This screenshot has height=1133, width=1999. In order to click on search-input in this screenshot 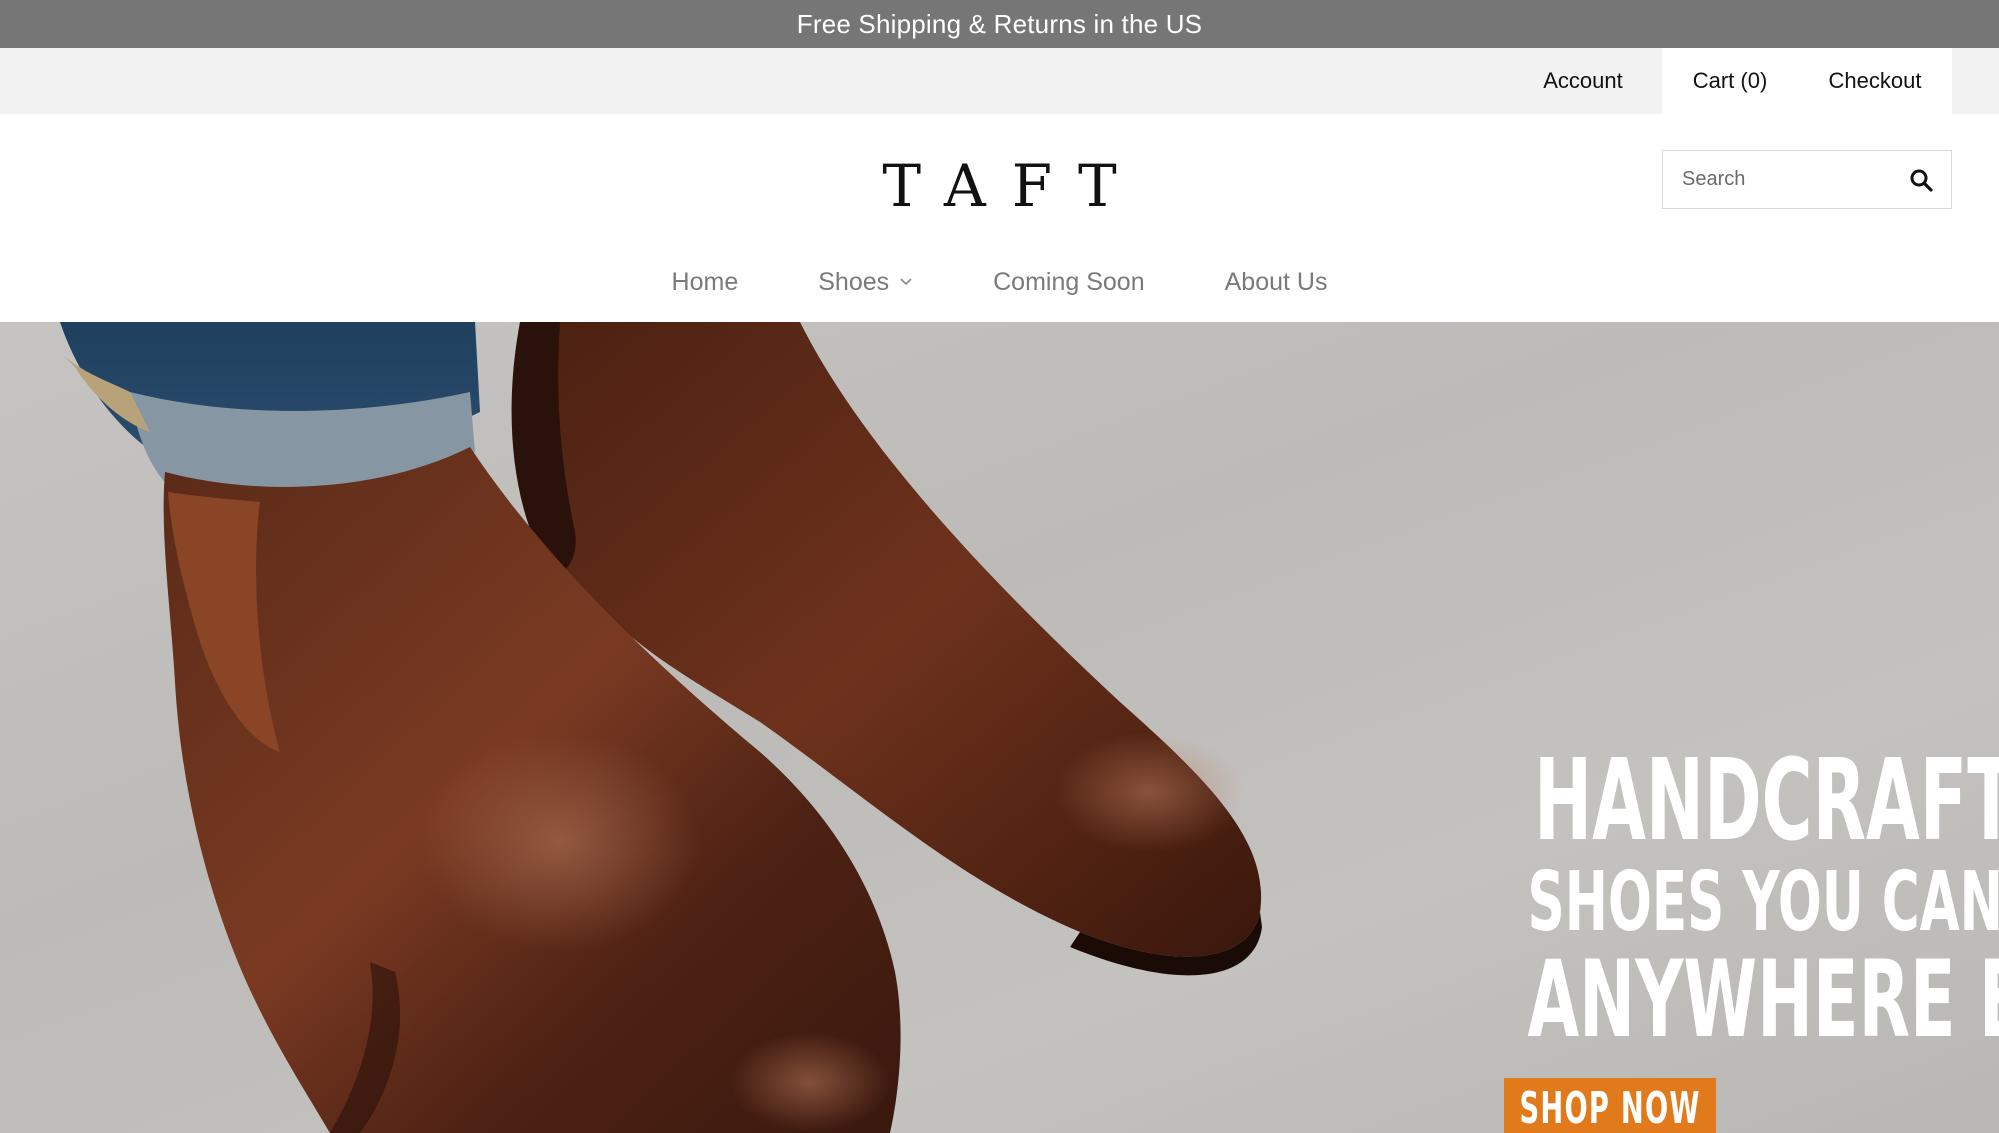, I will do `click(1778, 179)`.